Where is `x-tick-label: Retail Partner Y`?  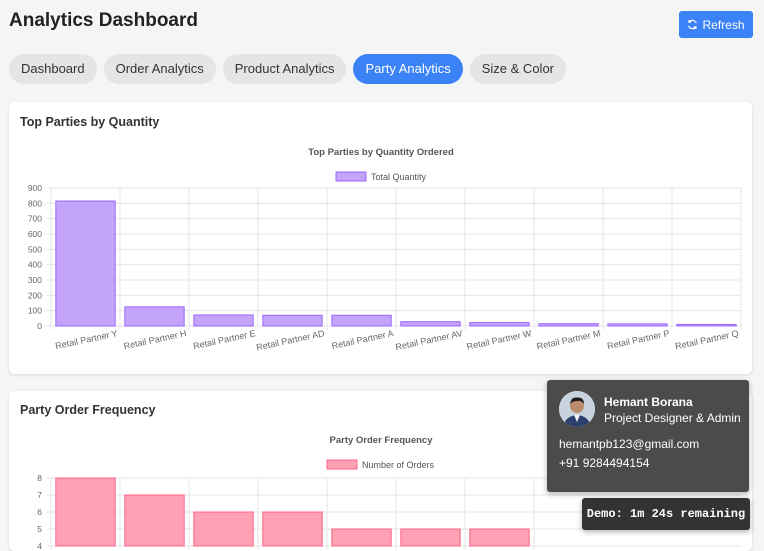 x-tick-label: Retail Partner Y is located at coordinates (86, 339).